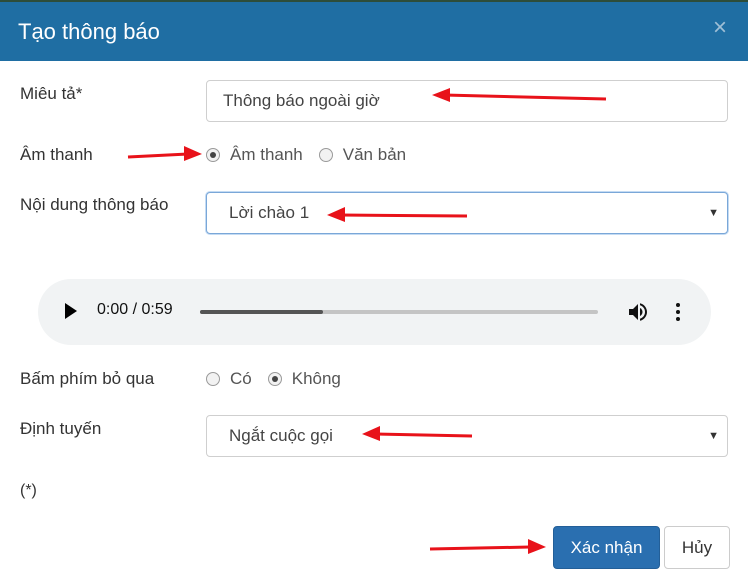 The height and width of the screenshot is (587, 748). Describe the element at coordinates (316, 378) in the screenshot. I see `radio-label-no: Không` at that location.